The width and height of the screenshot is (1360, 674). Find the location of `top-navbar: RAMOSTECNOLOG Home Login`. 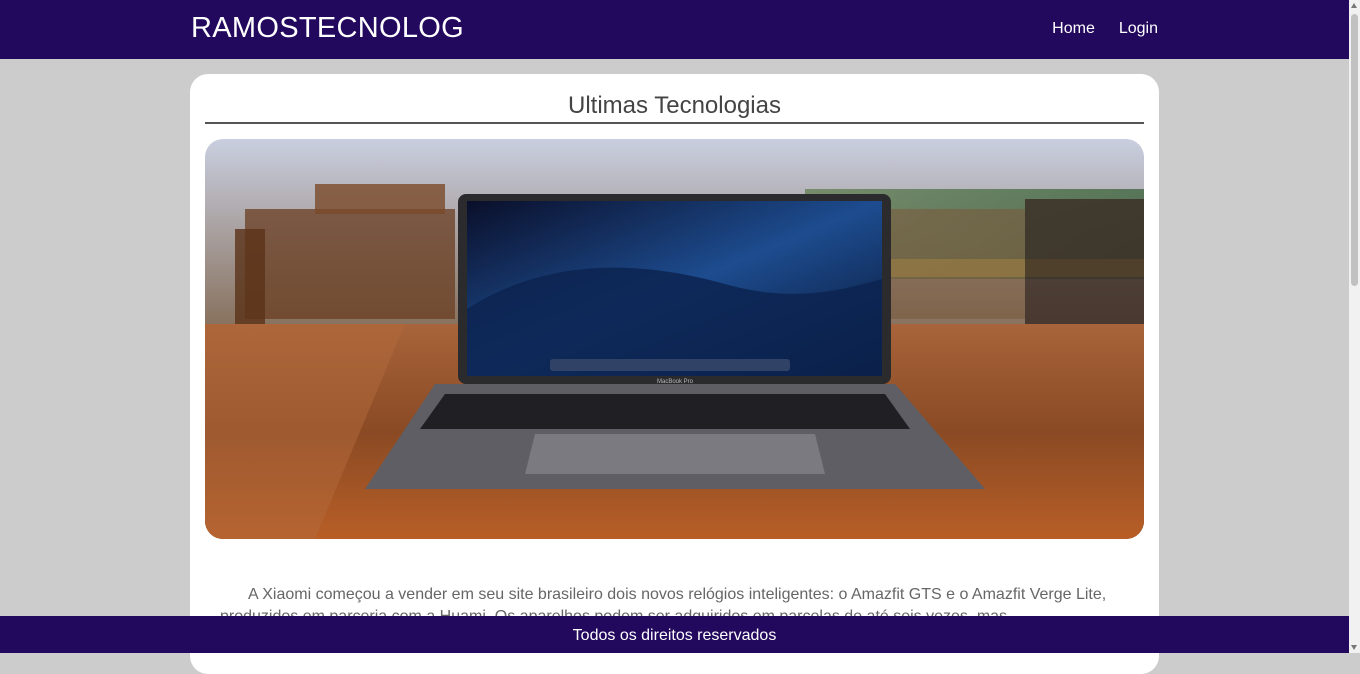

top-navbar: RAMOSTECNOLOG Home Login is located at coordinates (674, 29).